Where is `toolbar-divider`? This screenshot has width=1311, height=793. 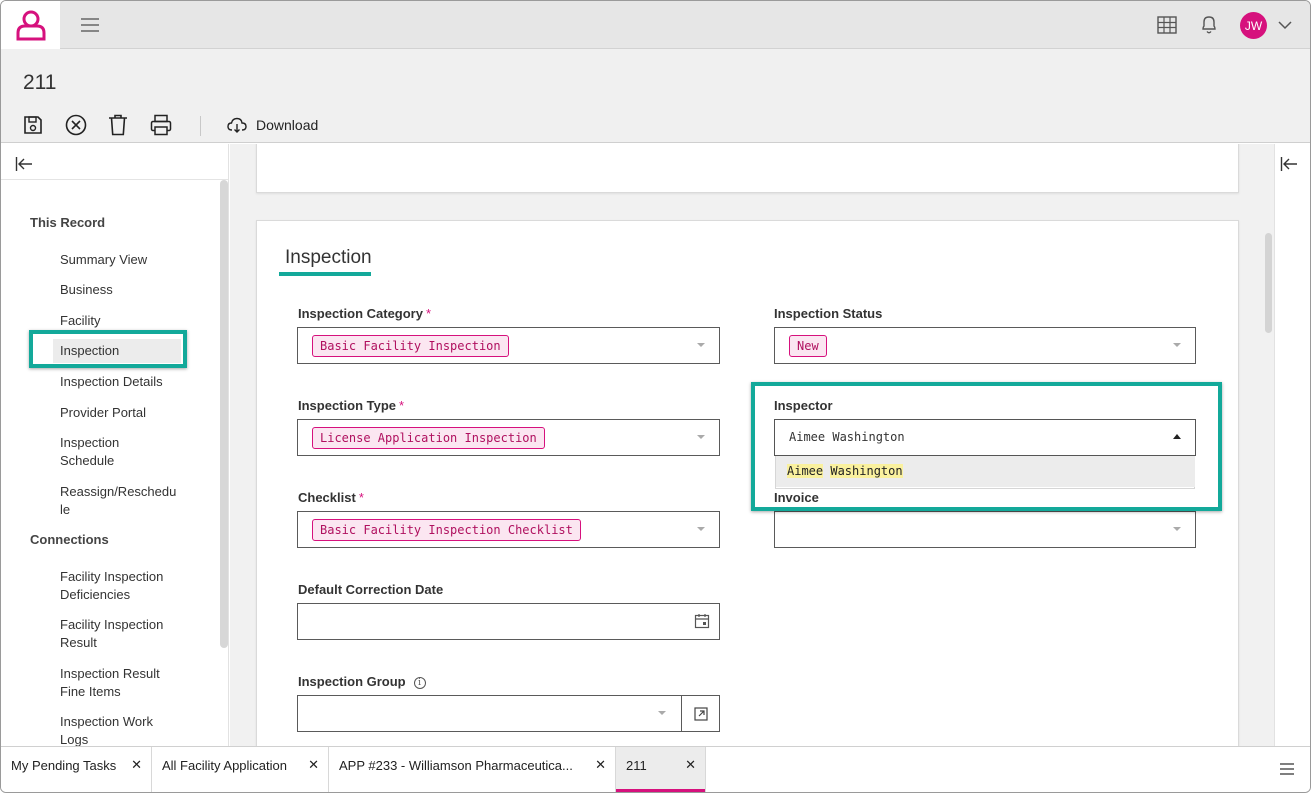 toolbar-divider is located at coordinates (200, 126).